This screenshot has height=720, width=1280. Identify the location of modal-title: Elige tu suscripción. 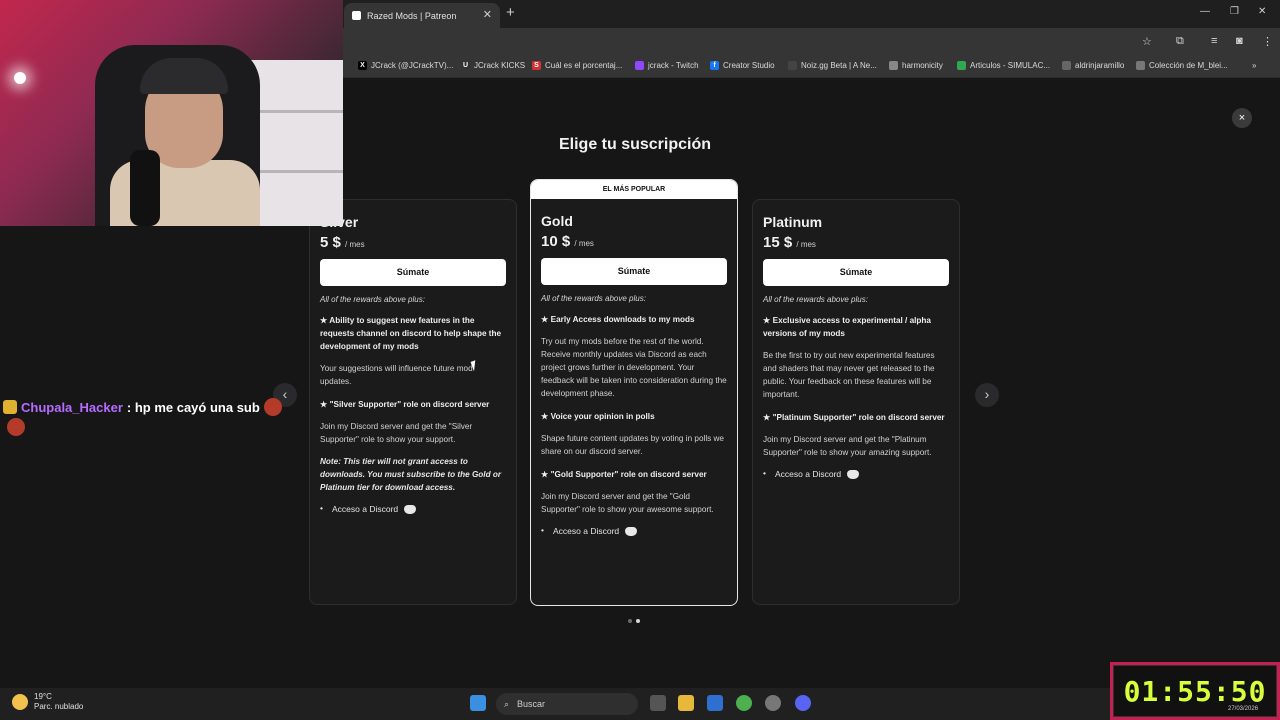
(635, 144).